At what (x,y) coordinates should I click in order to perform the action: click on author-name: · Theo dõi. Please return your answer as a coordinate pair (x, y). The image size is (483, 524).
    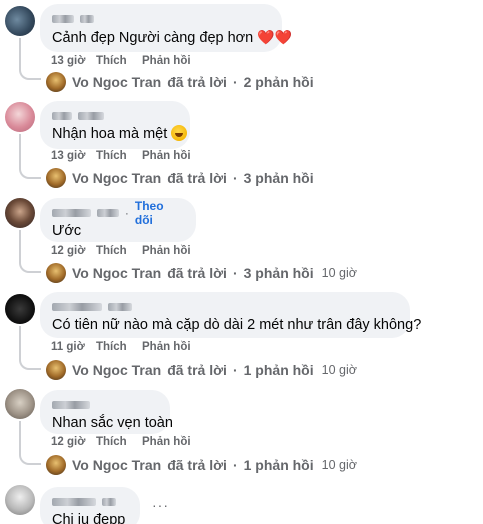
    Looking at the image, I should click on (118, 213).